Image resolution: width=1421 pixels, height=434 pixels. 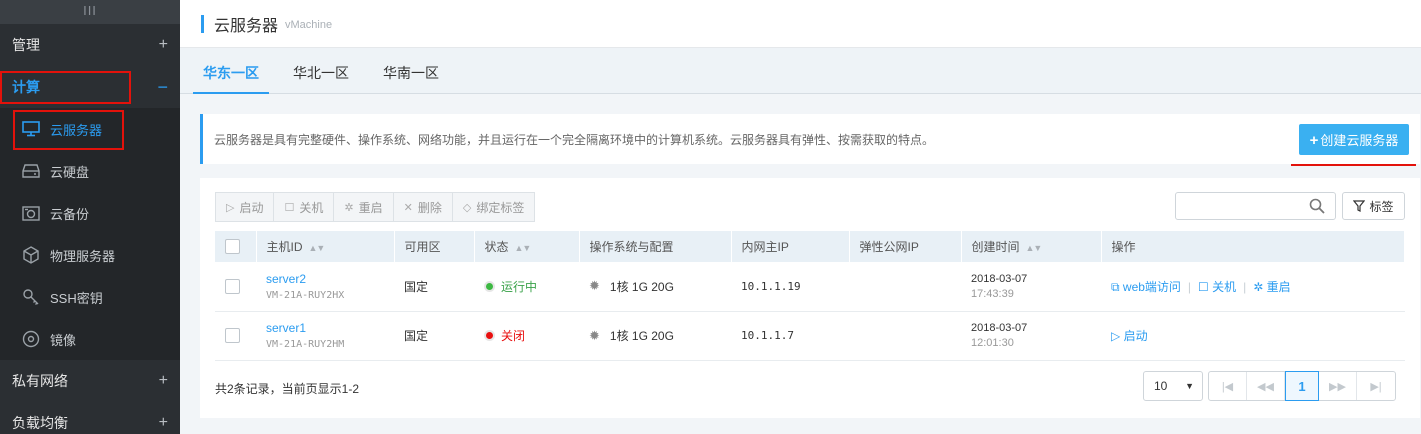 I want to click on last-page-button: ▶|, so click(x=1376, y=386).